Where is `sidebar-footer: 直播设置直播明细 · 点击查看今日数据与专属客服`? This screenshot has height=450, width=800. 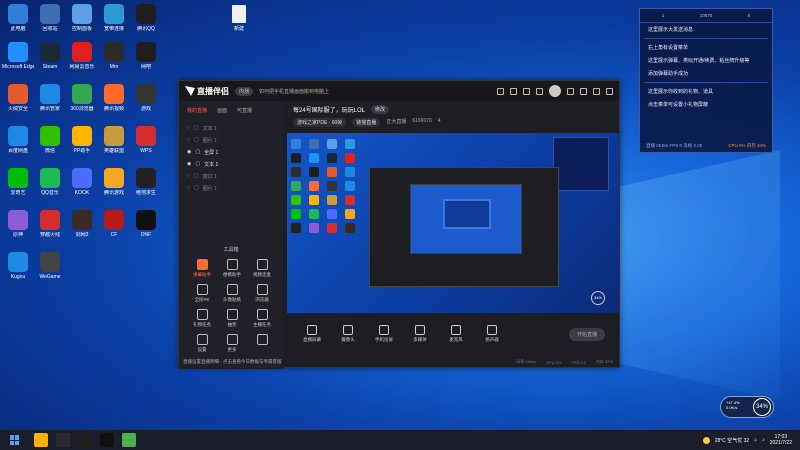
sidebar-footer: 直播设置直播明细 · 点击查看今日数据与专属客服 is located at coordinates (232, 362).